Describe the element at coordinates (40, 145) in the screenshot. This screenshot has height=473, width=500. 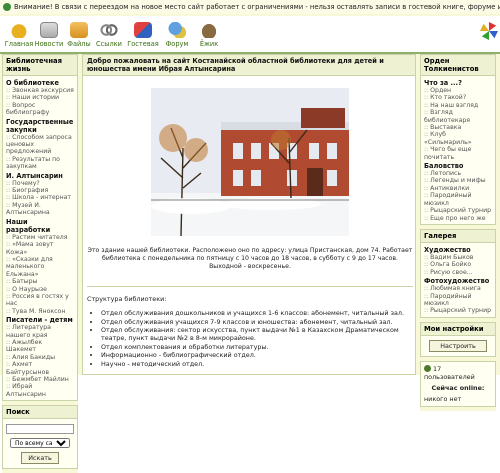
I see `library-life-link: Способом запроса ценовых предложений` at that location.